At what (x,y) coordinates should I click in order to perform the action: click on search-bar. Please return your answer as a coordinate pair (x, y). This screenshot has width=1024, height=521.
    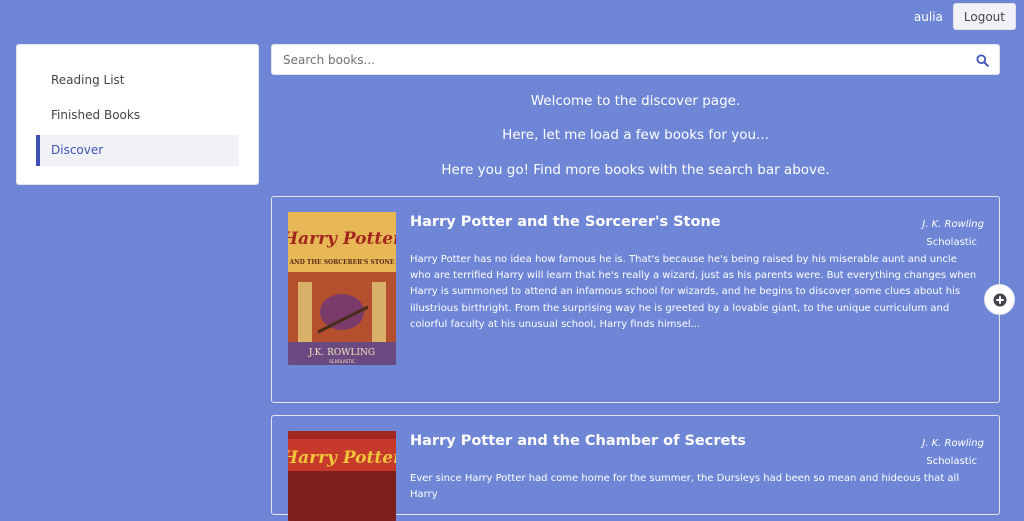
    Looking at the image, I should click on (635, 59).